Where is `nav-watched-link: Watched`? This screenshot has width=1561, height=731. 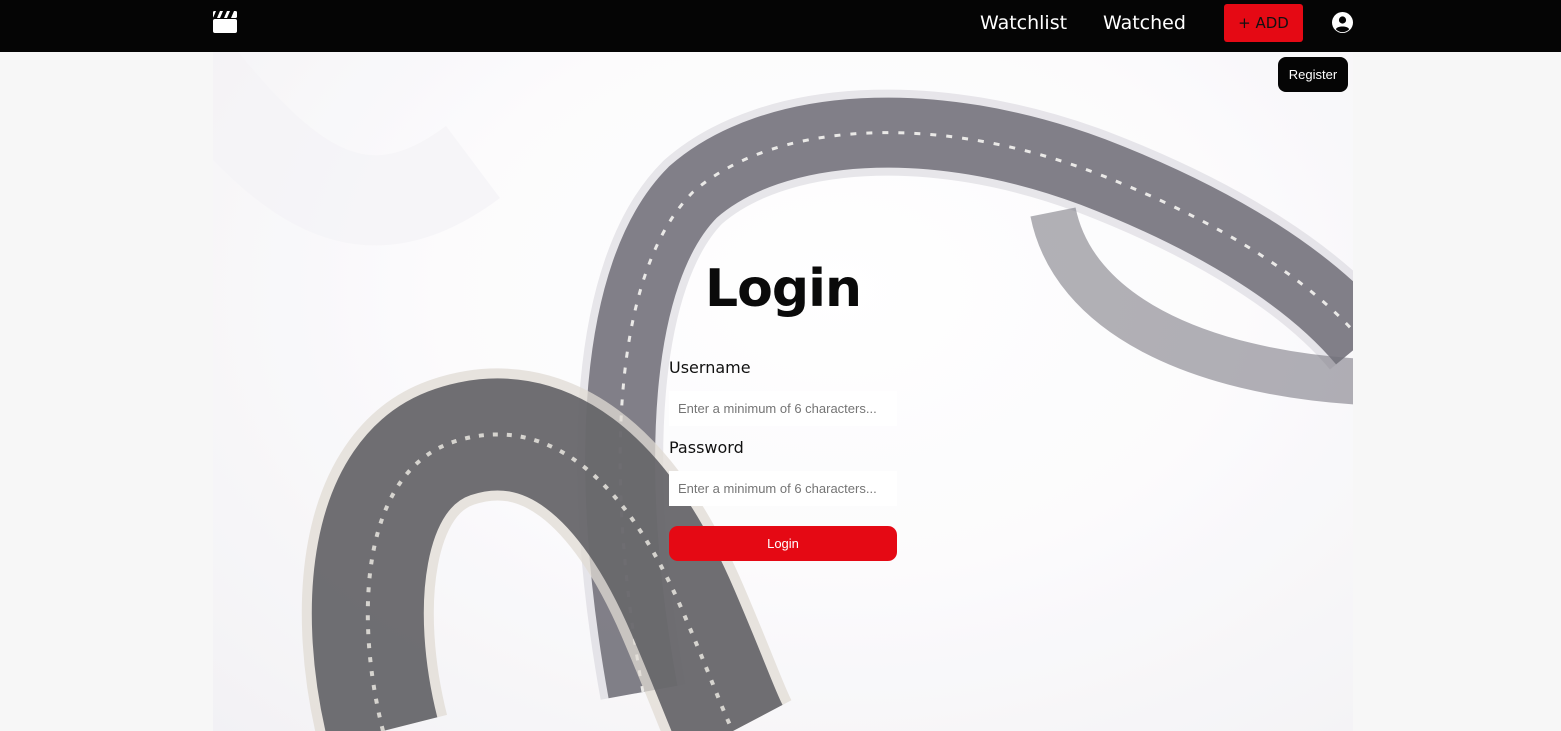
nav-watched-link: Watched is located at coordinates (1144, 23).